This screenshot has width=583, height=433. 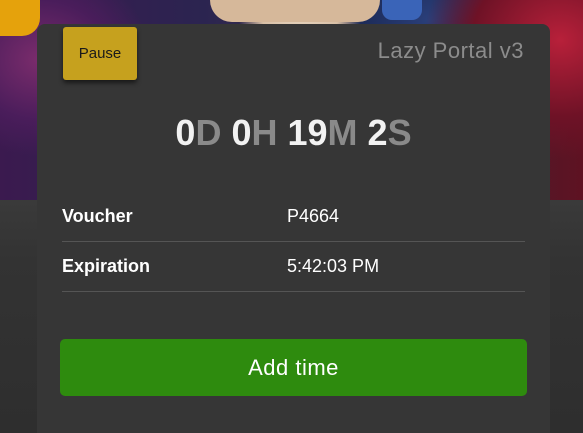 I want to click on countdown-days-unit: D, so click(x=208, y=132).